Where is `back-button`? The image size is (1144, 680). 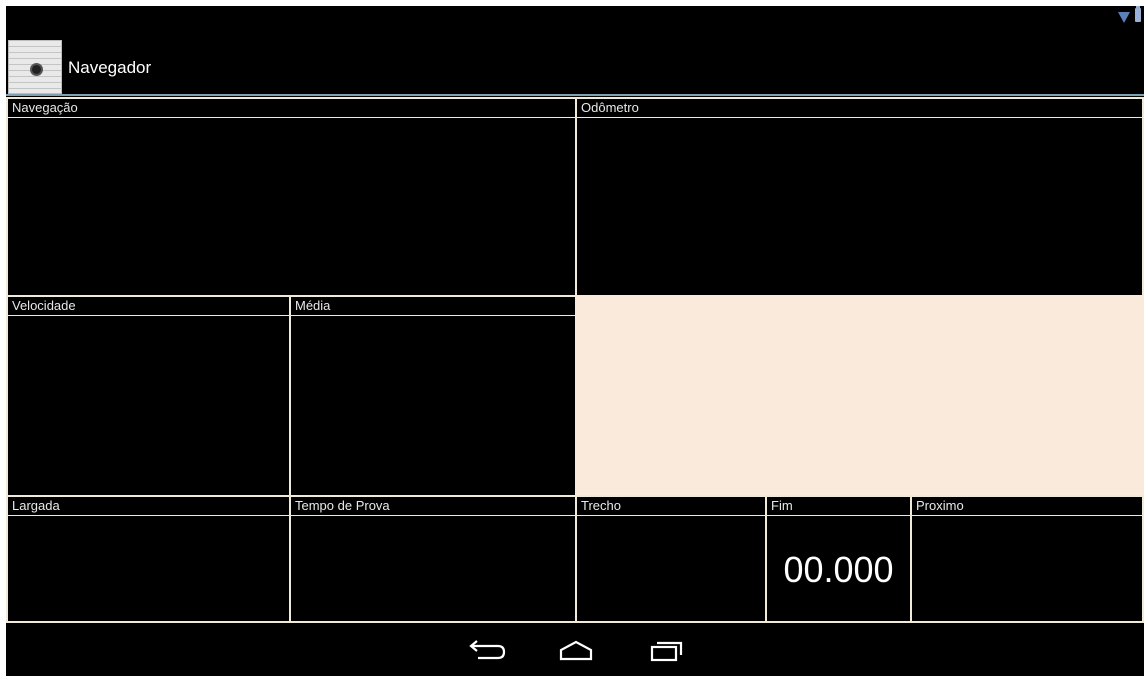
back-button is located at coordinates (486, 651).